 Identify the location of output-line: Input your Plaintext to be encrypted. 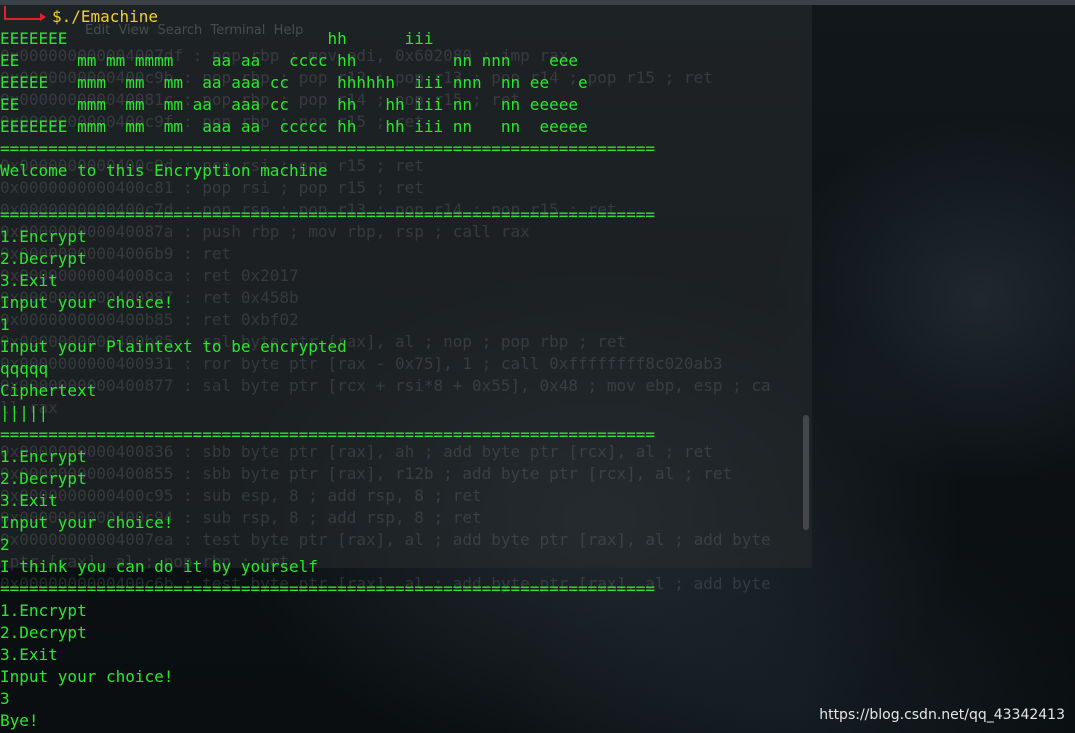
(173, 346).